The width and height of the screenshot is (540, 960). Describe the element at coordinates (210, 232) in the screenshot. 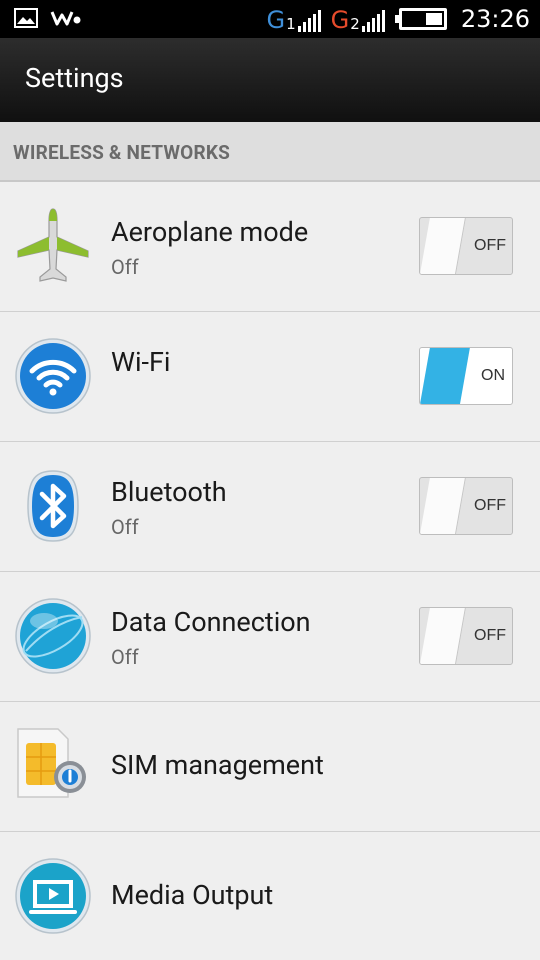

I see `setting-title: Aeroplane mode` at that location.